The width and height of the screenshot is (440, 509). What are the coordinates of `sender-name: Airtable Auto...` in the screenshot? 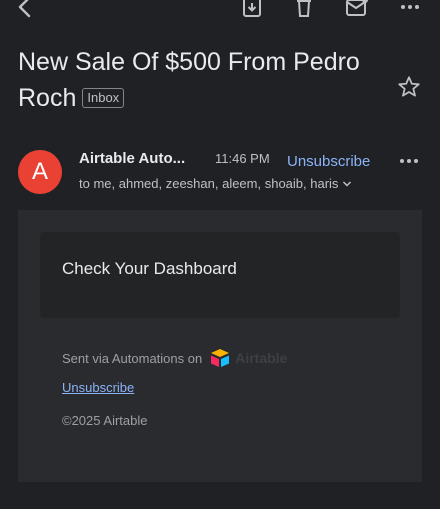 It's located at (132, 158).